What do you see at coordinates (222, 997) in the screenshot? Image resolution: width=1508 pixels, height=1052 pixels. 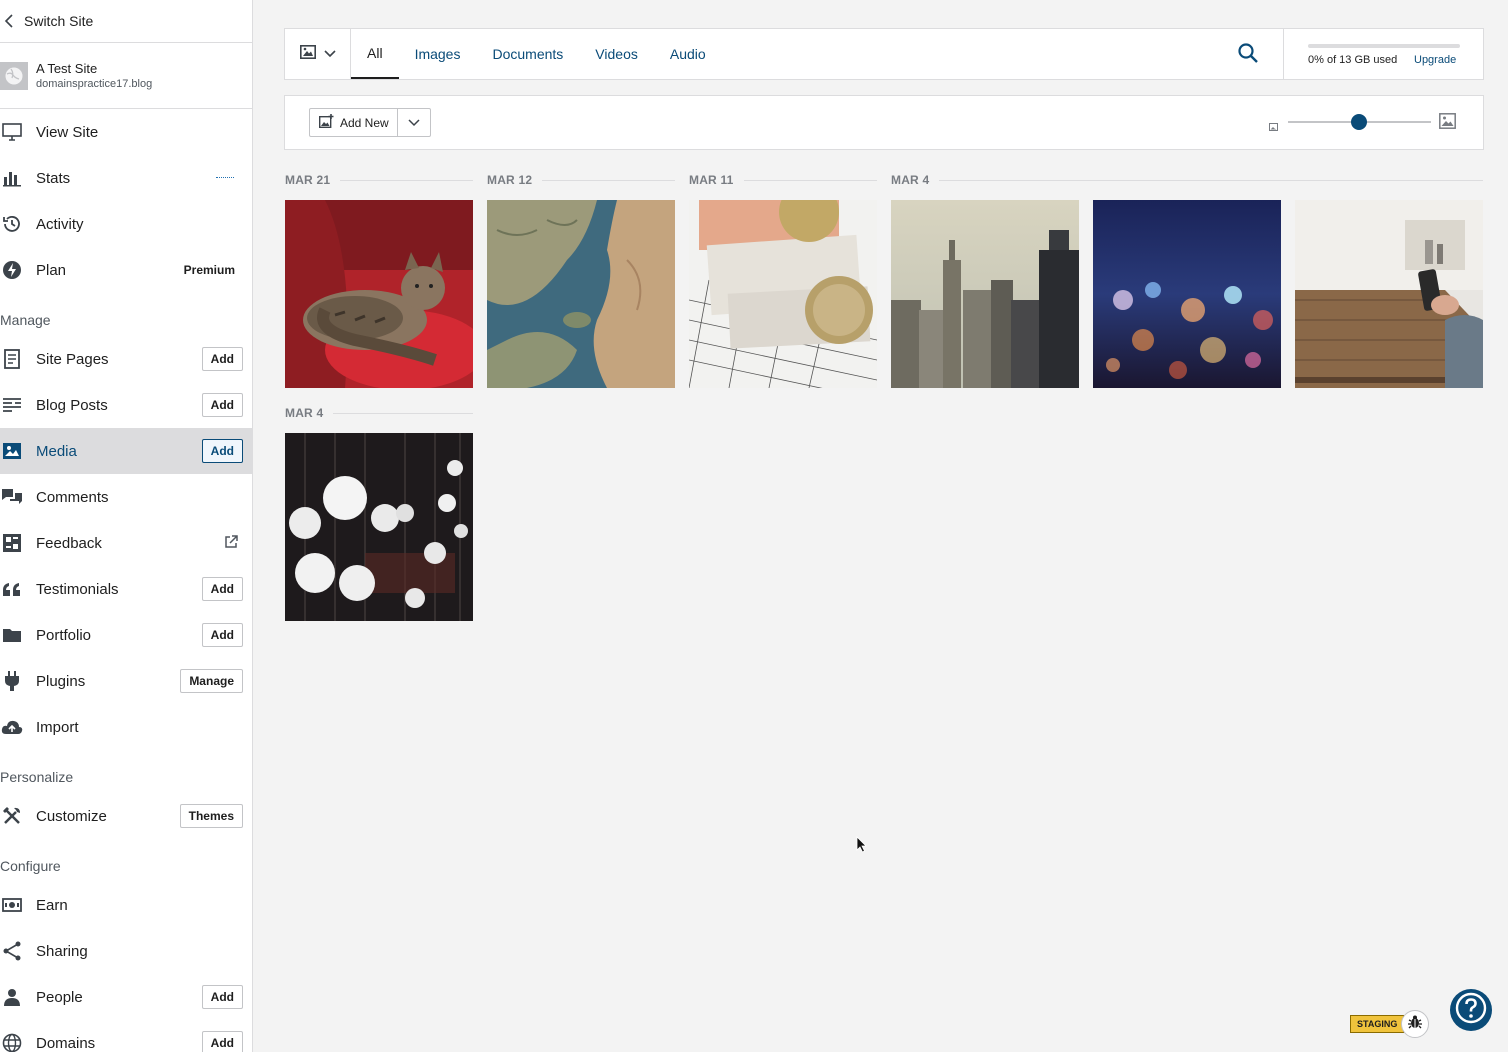 I see `add-person-button: Add` at bounding box center [222, 997].